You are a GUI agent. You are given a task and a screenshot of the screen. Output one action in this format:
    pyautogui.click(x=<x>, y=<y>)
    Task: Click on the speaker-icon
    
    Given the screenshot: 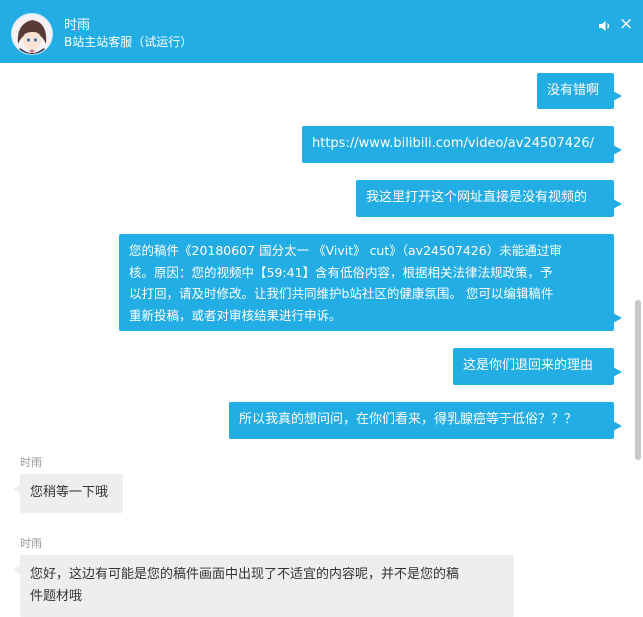 What is the action you would take?
    pyautogui.click(x=605, y=25)
    